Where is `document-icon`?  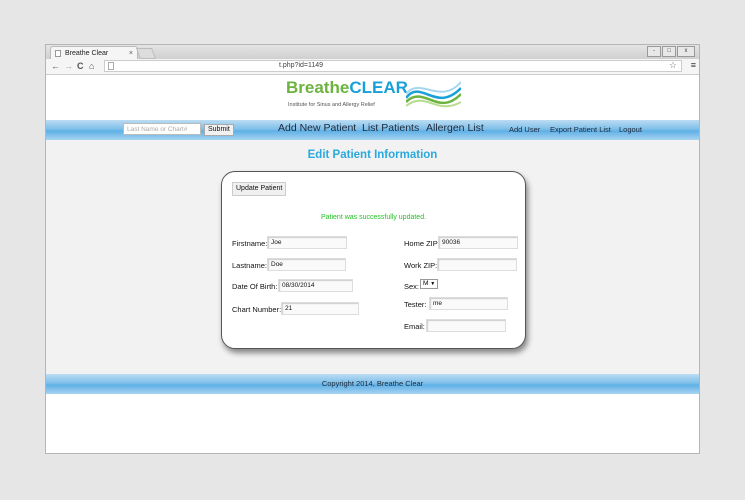
document-icon is located at coordinates (111, 66).